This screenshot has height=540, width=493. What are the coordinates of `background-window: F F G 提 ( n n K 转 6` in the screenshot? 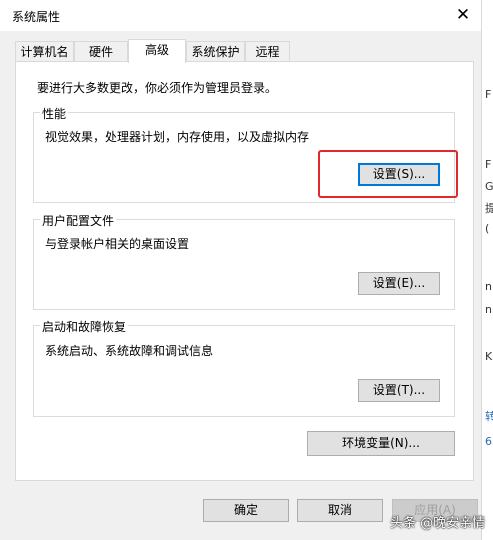 It's located at (487, 270).